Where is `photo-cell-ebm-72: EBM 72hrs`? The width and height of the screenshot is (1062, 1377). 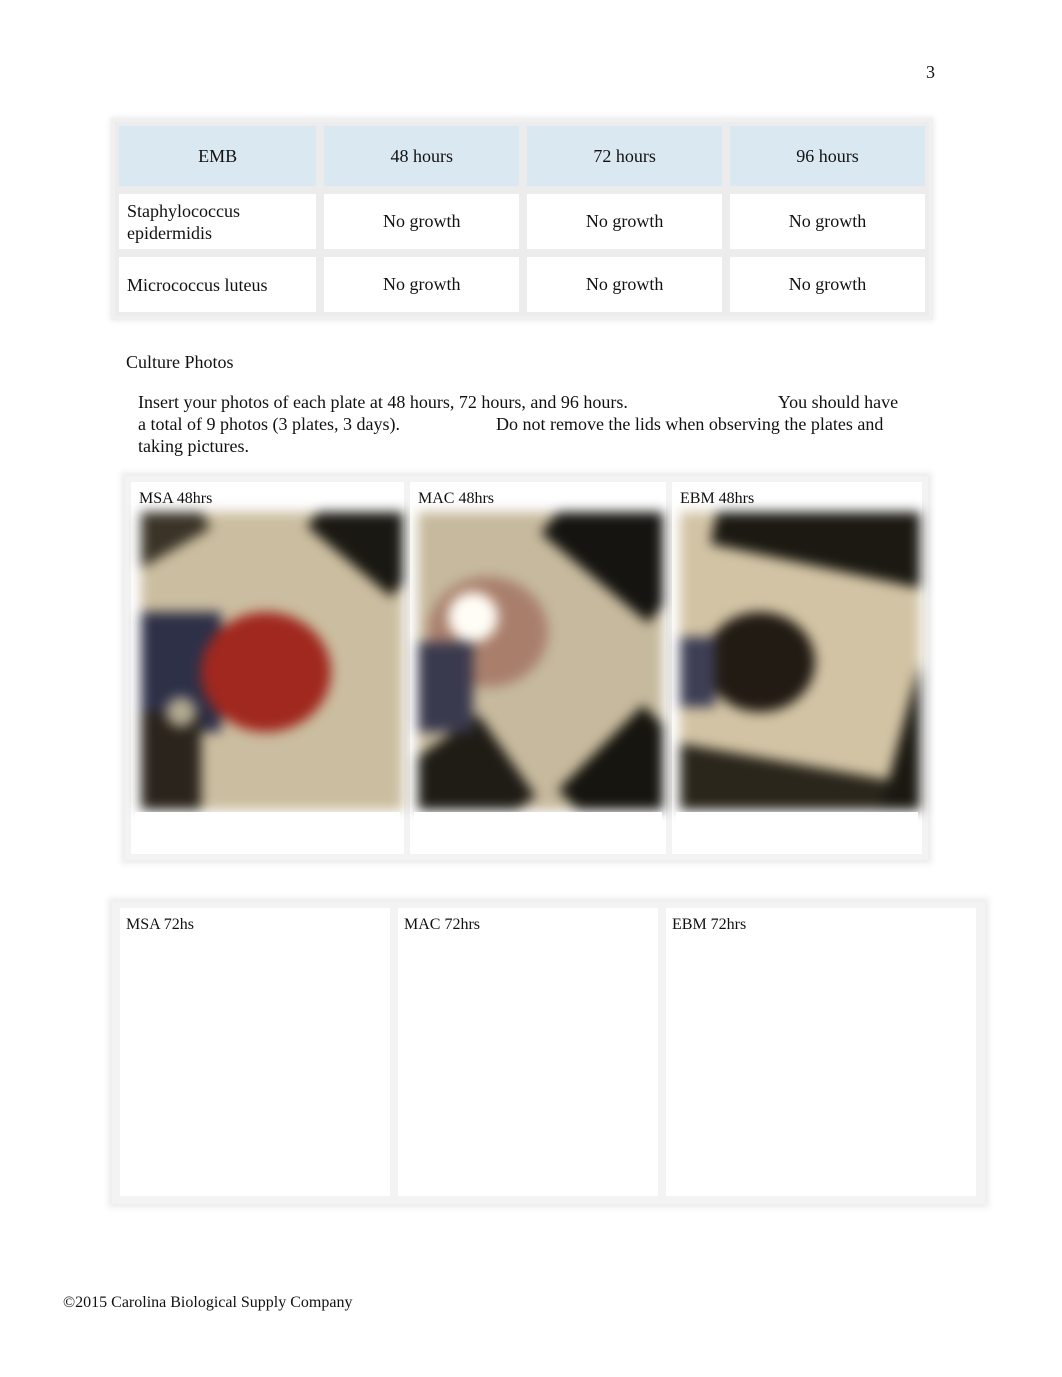 photo-cell-ebm-72: EBM 72hrs is located at coordinates (821, 1052).